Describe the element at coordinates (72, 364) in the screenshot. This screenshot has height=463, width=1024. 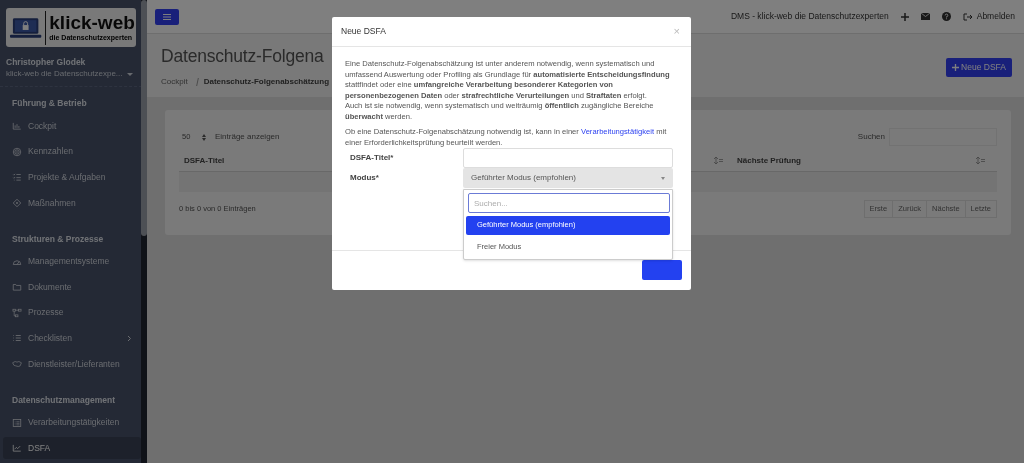
I see `sidebar-item: Dienstleister/Lieferanten` at that location.